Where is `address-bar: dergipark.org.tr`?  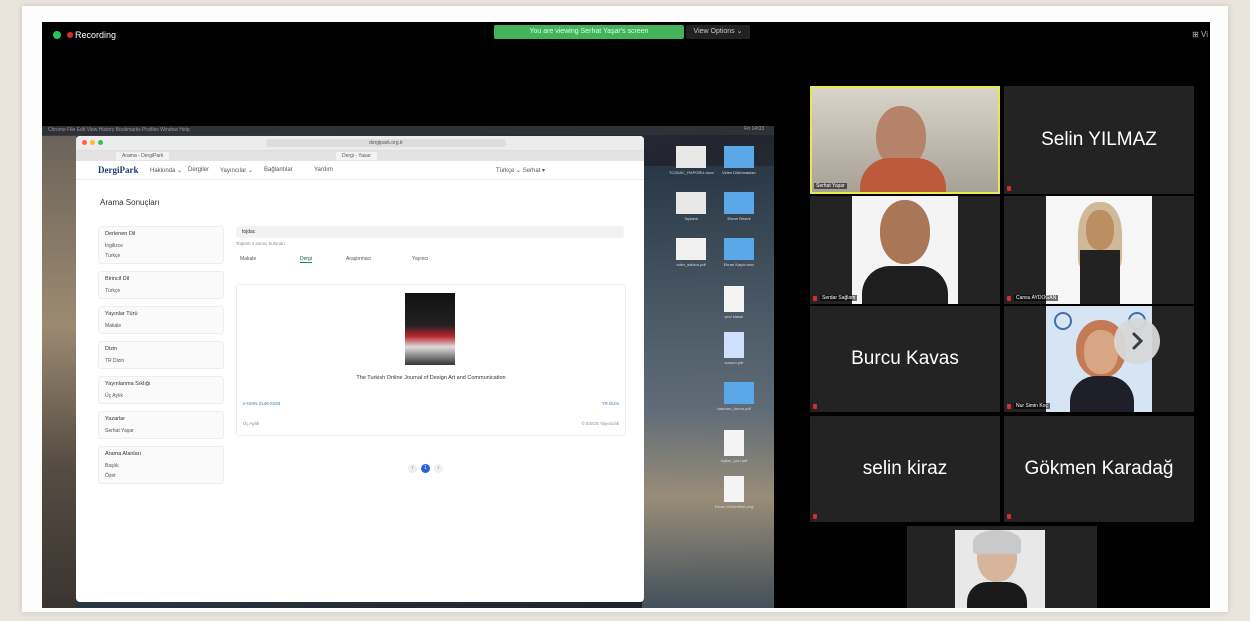
address-bar: dergipark.org.tr is located at coordinates (386, 143).